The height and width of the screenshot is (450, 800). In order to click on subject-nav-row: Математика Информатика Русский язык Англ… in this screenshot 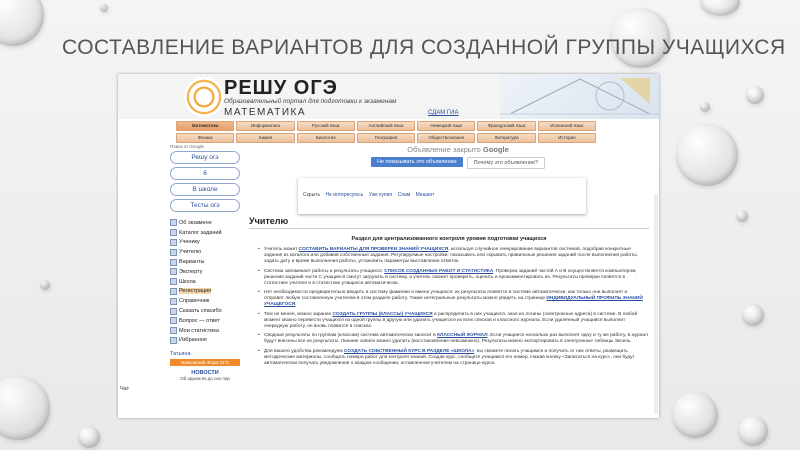, I will do `click(386, 126)`.